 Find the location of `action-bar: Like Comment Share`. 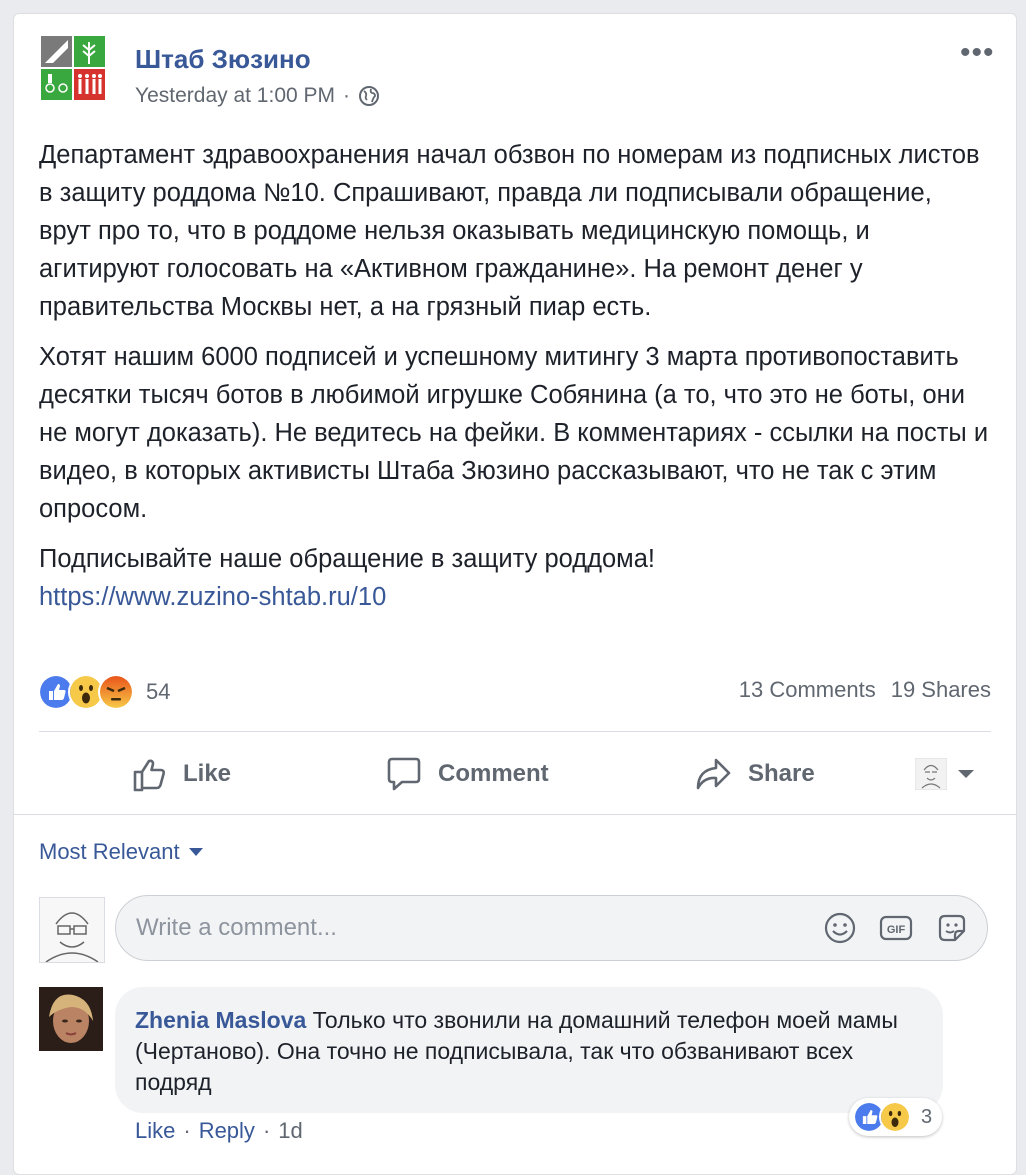

action-bar: Like Comment Share is located at coordinates (515, 774).